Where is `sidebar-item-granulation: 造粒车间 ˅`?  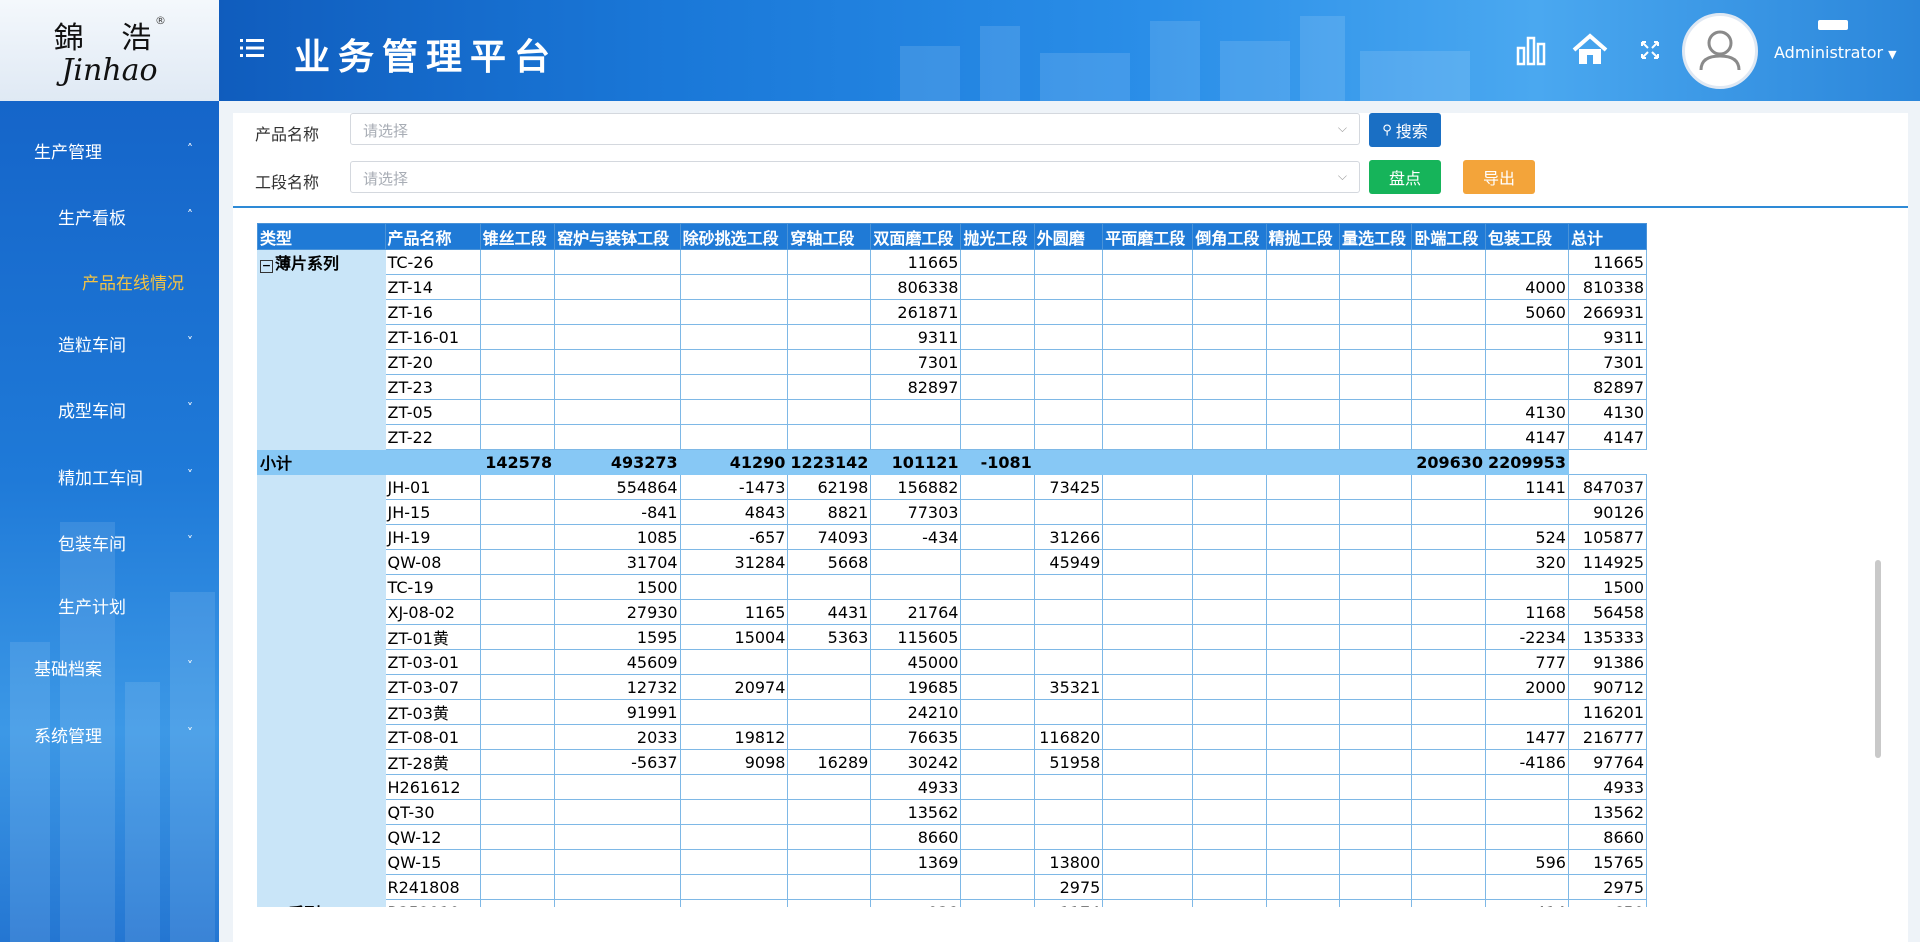
sidebar-item-granulation: 造粒车间 ˅ is located at coordinates (109, 343).